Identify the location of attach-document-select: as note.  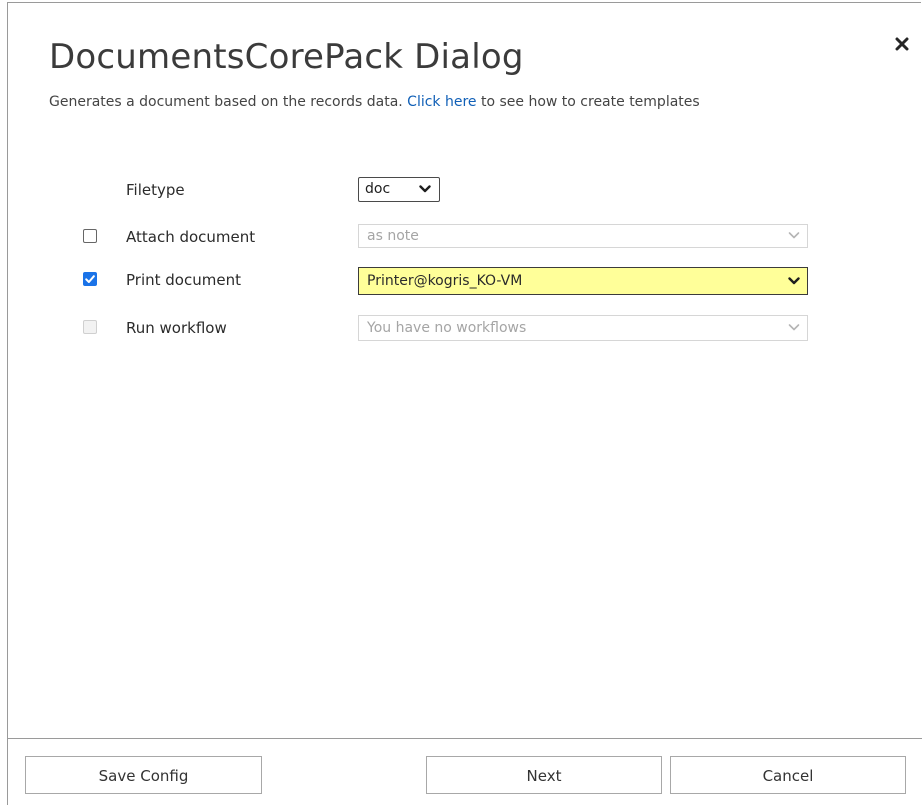
(583, 236).